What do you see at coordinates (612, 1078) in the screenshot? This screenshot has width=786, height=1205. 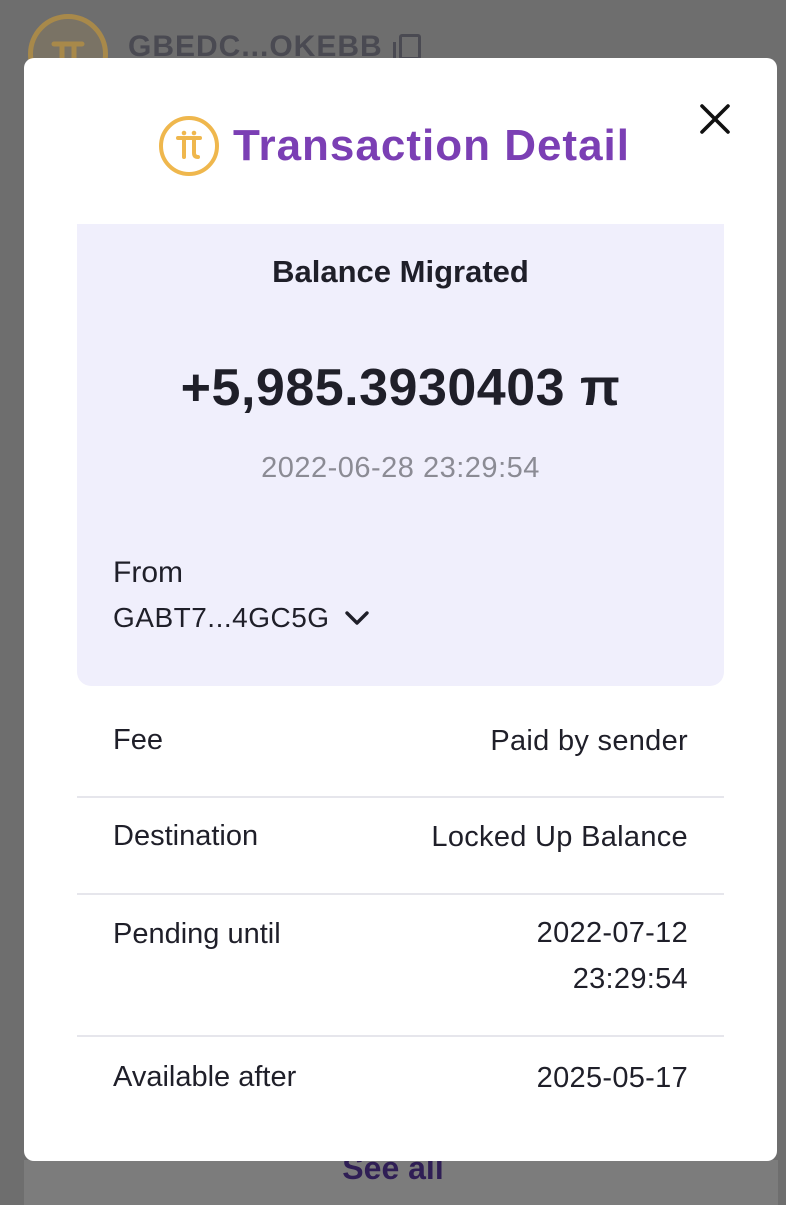 I see `detail-value: 2025-05-17` at bounding box center [612, 1078].